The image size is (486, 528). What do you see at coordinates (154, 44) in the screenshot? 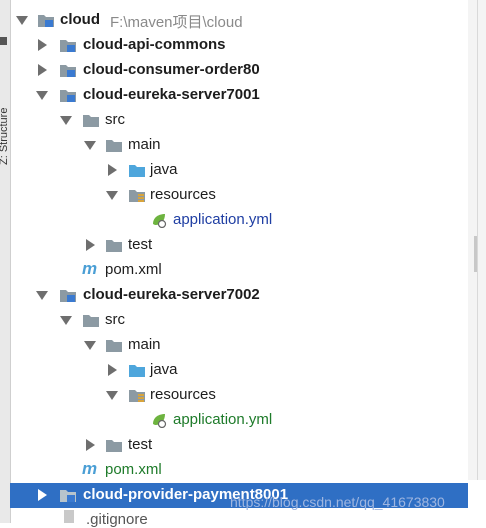
I see `module-name: cloud-api-commons` at bounding box center [154, 44].